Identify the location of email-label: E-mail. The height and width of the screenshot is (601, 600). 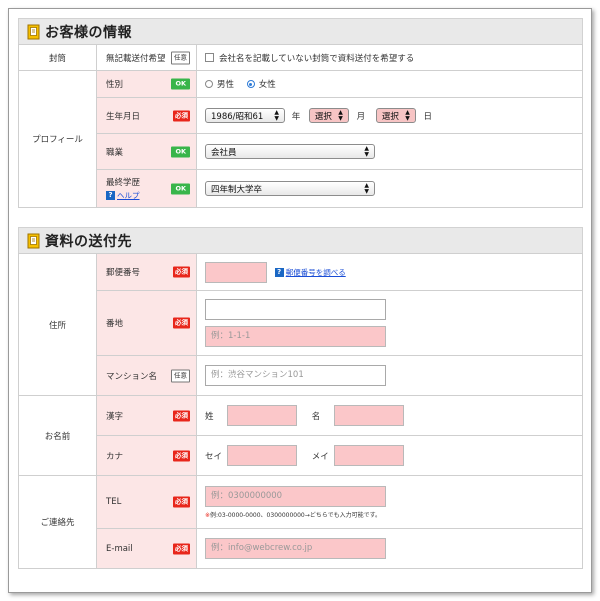
(119, 548).